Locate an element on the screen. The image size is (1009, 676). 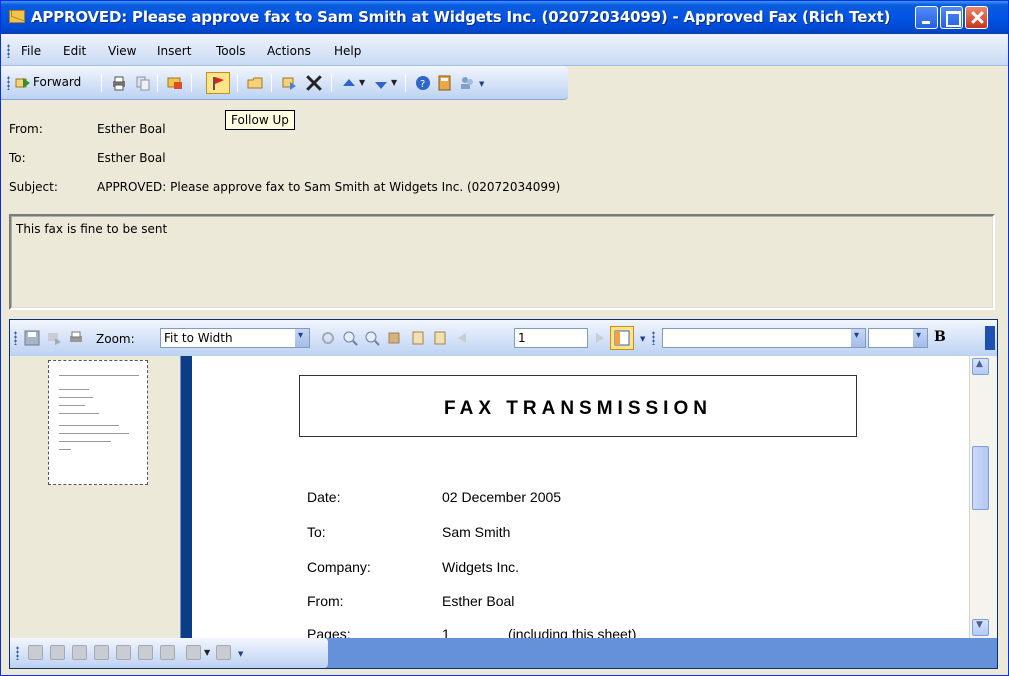
follow-up-tooltip: Follow Up is located at coordinates (260, 120).